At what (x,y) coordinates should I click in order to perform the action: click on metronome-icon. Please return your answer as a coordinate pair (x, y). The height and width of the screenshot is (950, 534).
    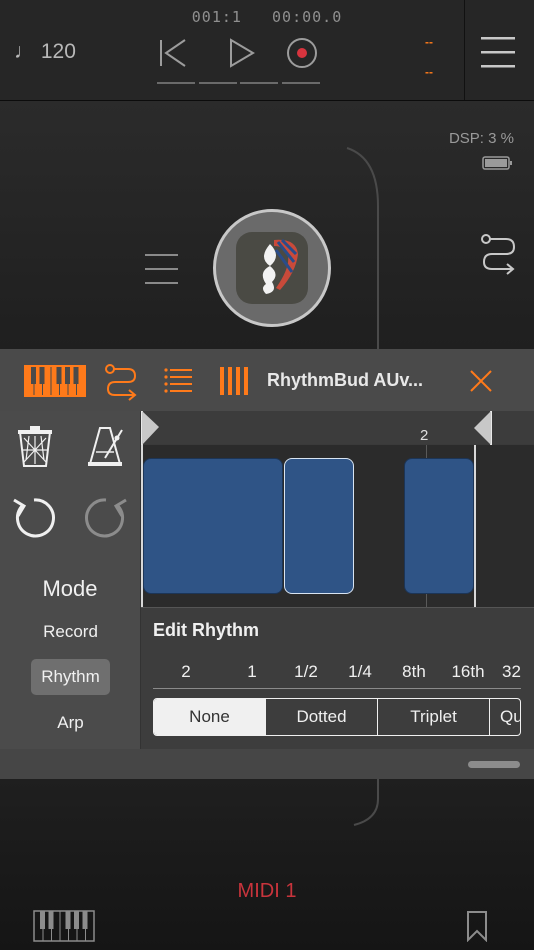
    Looking at the image, I should click on (106, 446).